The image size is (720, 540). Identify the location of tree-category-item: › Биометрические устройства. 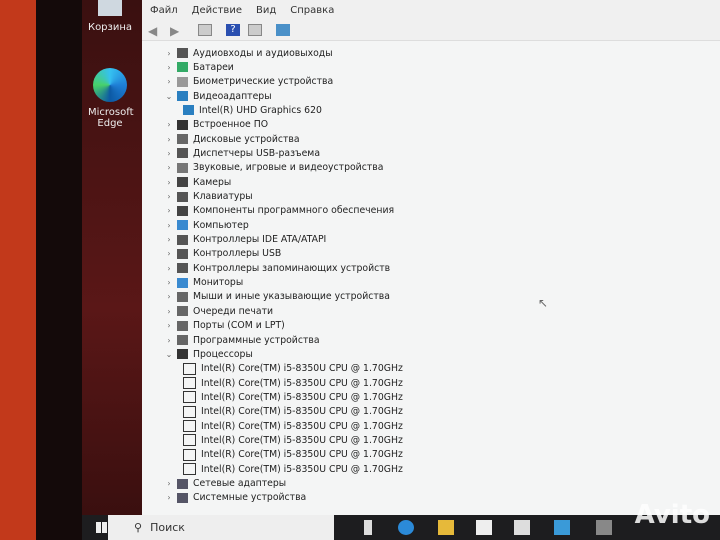
(248, 82).